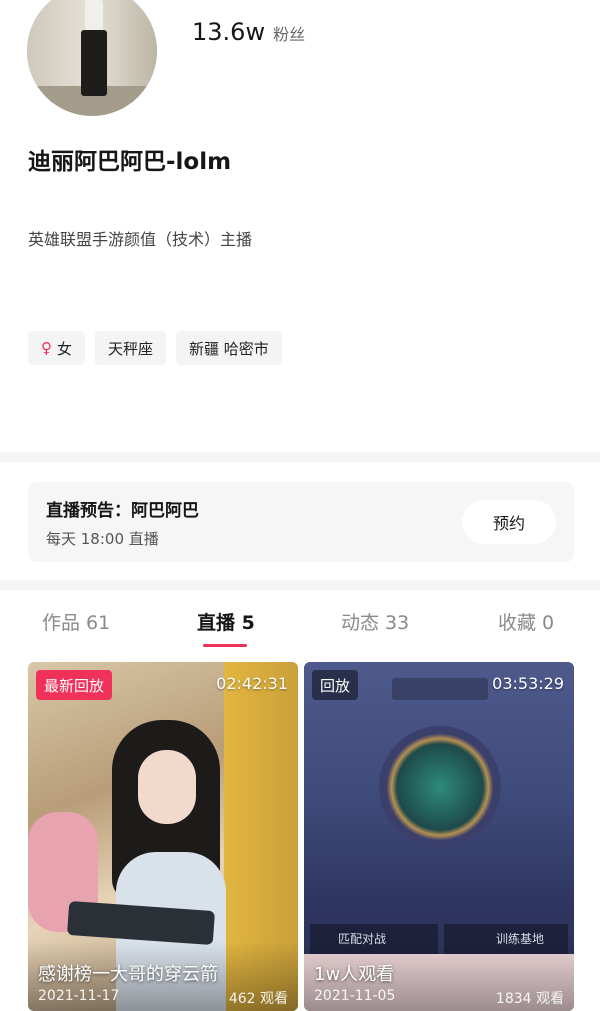  Describe the element at coordinates (122, 511) in the screenshot. I see `live-notice-title: 直播预告：阿巴阿巴` at that location.